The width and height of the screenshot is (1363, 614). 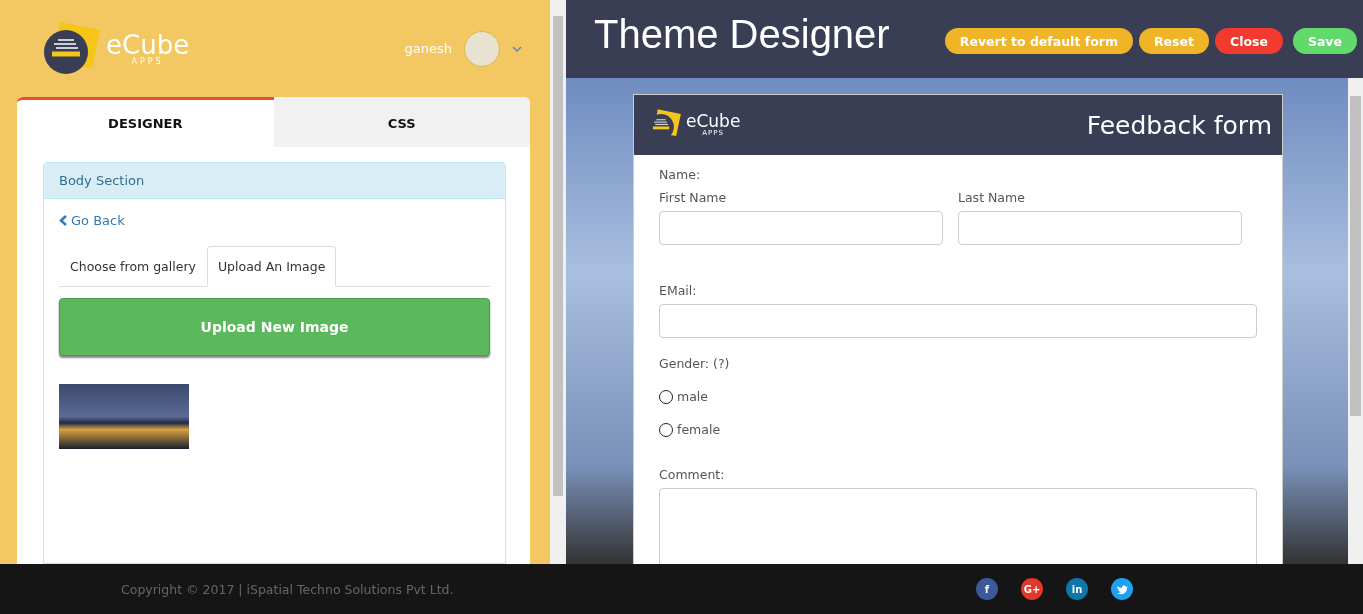 I want to click on field-label: Gender: (?), so click(x=695, y=363).